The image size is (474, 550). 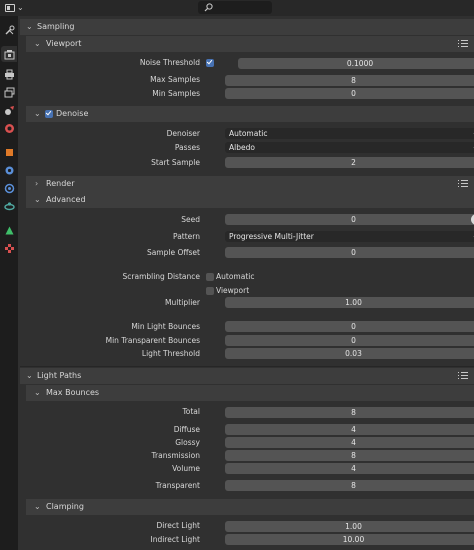 I want to click on editor-type-button: ⌄, so click(x=14, y=8).